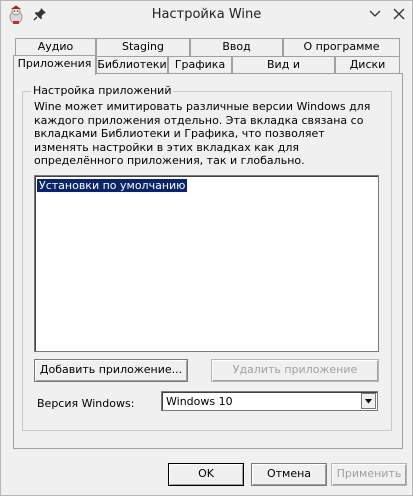 The height and width of the screenshot is (496, 413). I want to click on triangle-down-icon, so click(368, 401).